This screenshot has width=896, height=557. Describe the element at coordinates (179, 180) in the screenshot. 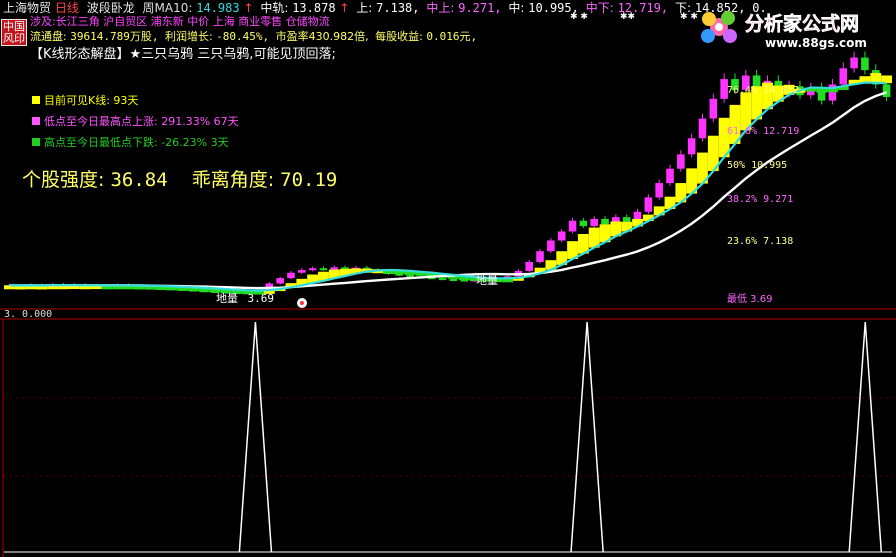

I see `svg-text:个股强度: 36.84 乖离角度:: 个股强度: 36.84 乖离角度: 70.19` at that location.